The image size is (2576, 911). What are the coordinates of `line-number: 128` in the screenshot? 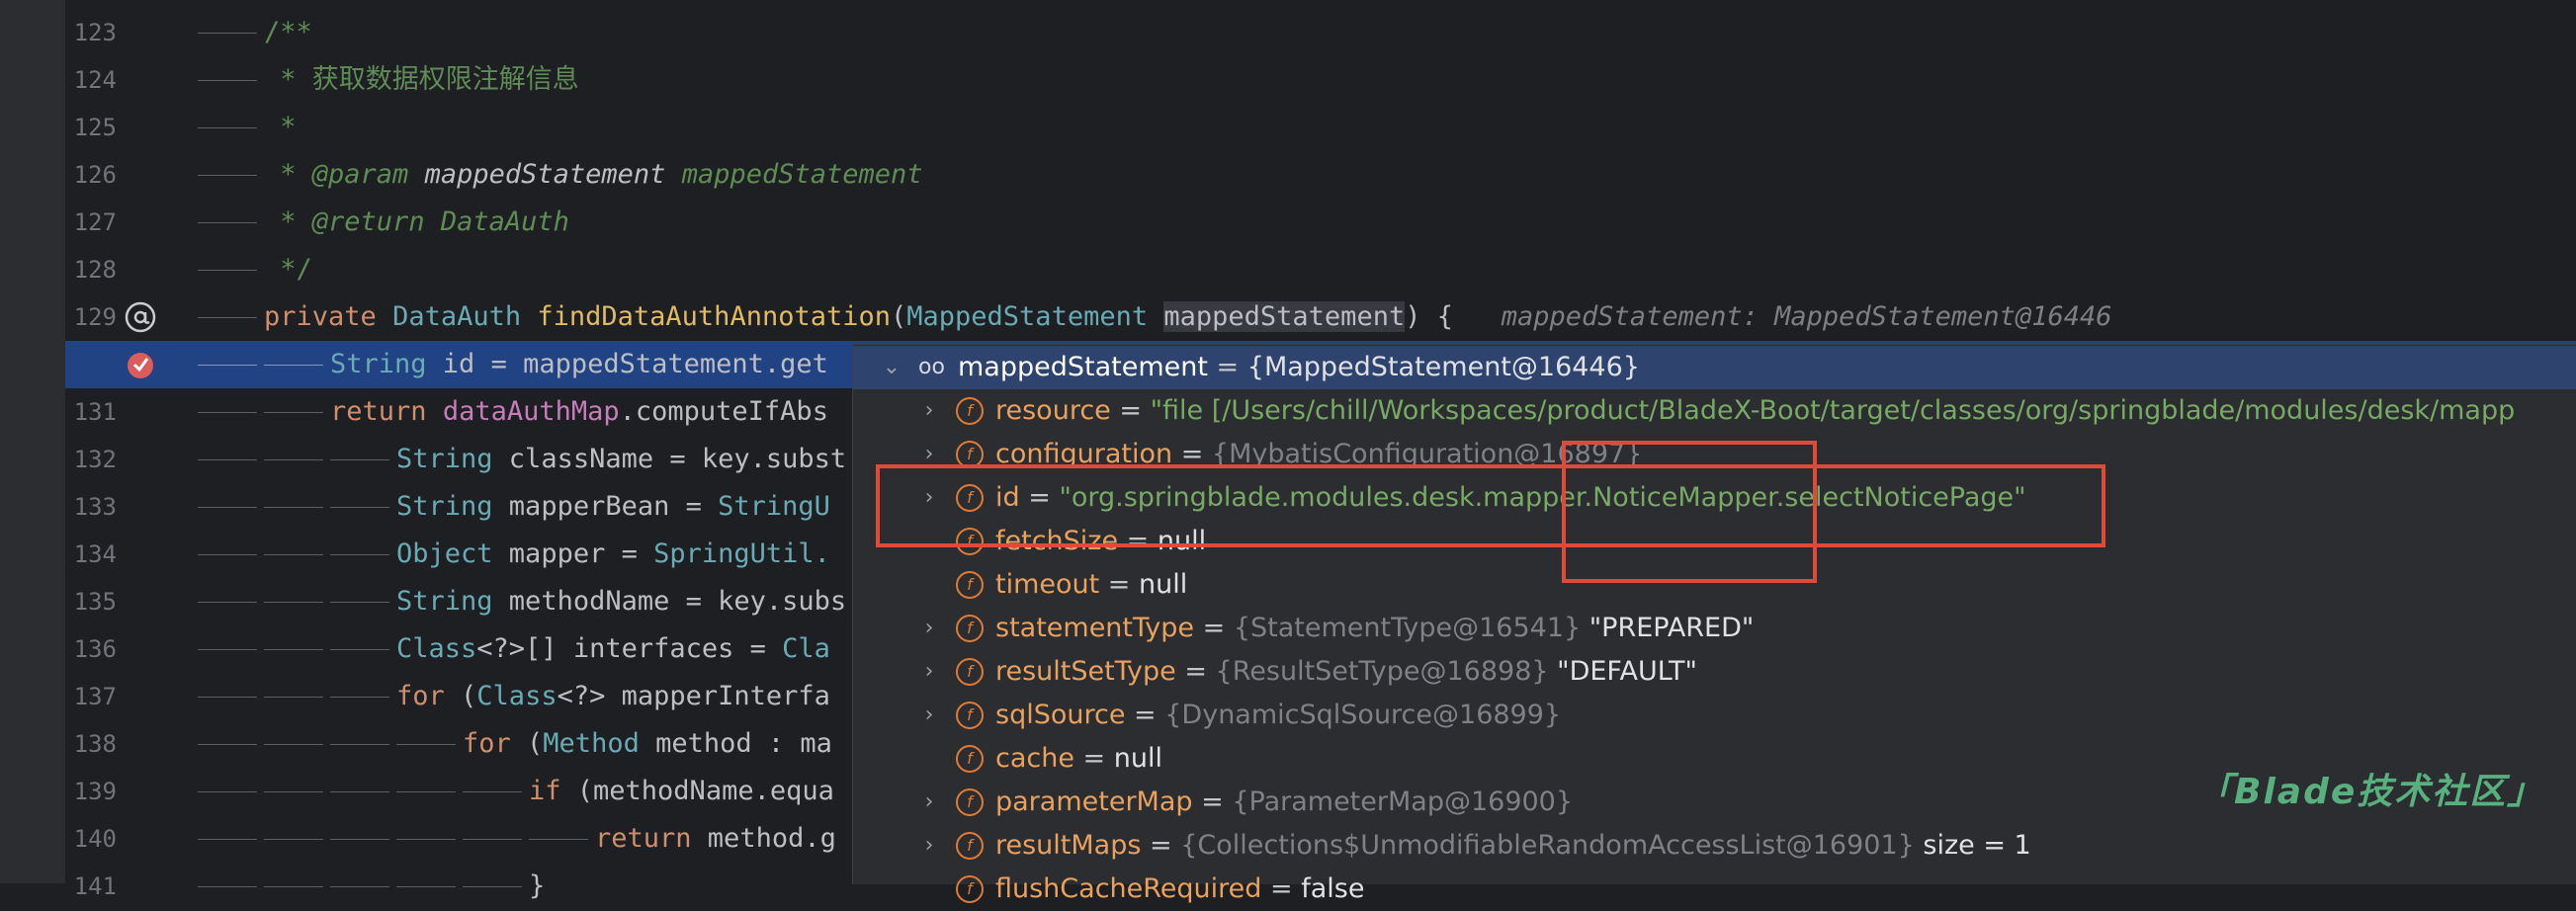 It's located at (95, 270).